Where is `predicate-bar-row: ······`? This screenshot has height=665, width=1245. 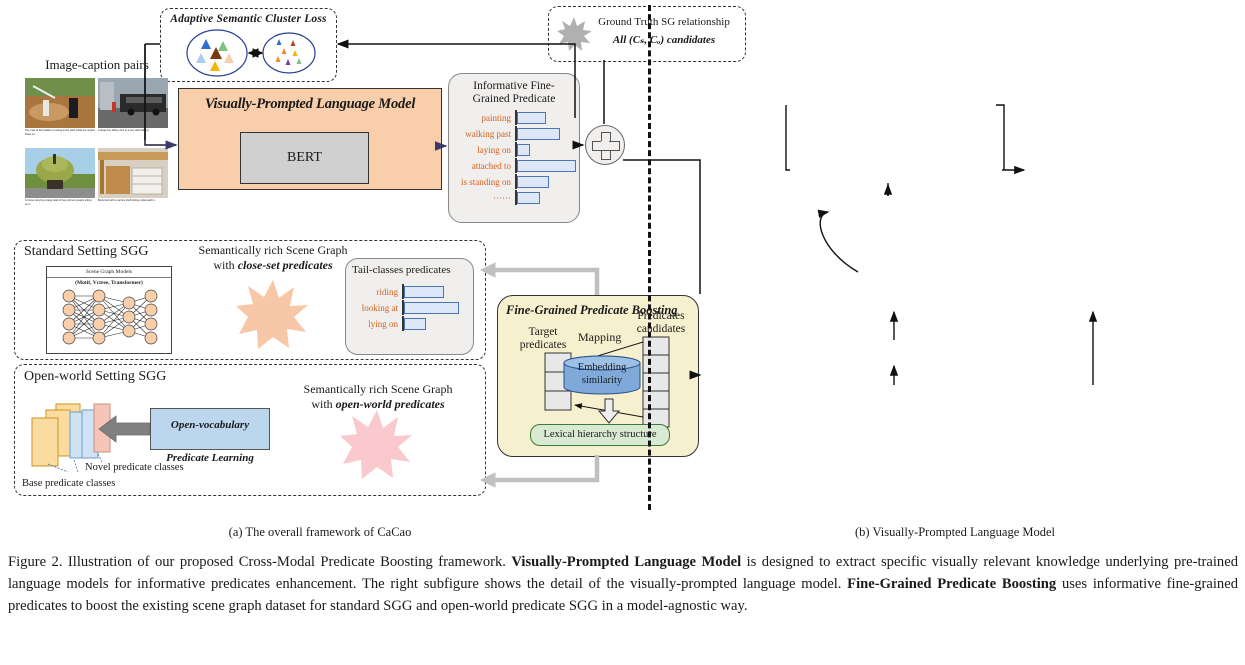 predicate-bar-row: ······ is located at coordinates (514, 198).